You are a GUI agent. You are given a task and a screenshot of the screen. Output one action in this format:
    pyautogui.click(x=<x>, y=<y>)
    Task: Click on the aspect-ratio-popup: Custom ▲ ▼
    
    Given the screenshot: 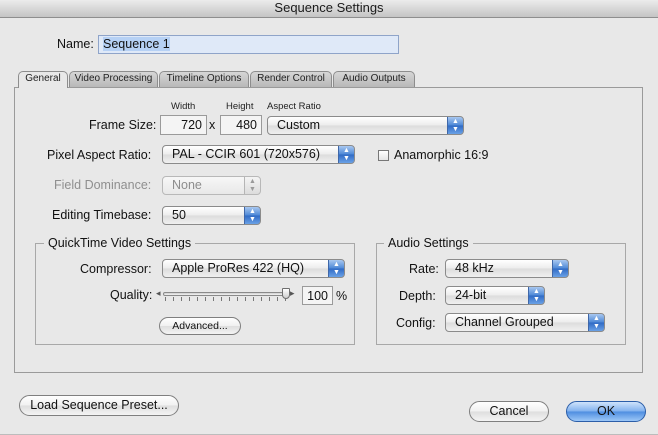 What is the action you would take?
    pyautogui.click(x=365, y=125)
    